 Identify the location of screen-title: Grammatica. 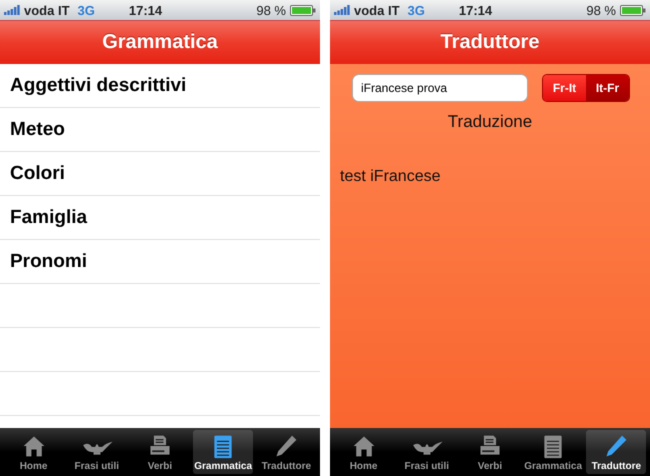
(160, 42).